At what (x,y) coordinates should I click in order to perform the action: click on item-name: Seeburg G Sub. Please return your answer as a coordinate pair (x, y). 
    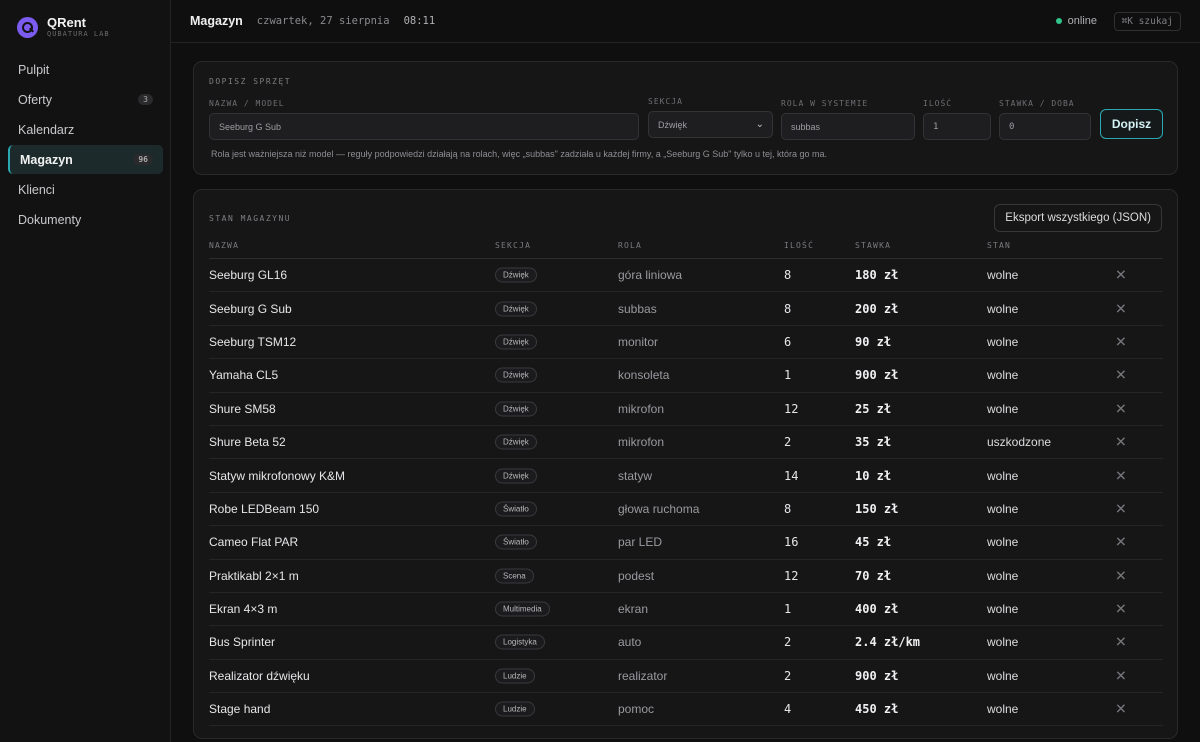
    Looking at the image, I should click on (250, 308).